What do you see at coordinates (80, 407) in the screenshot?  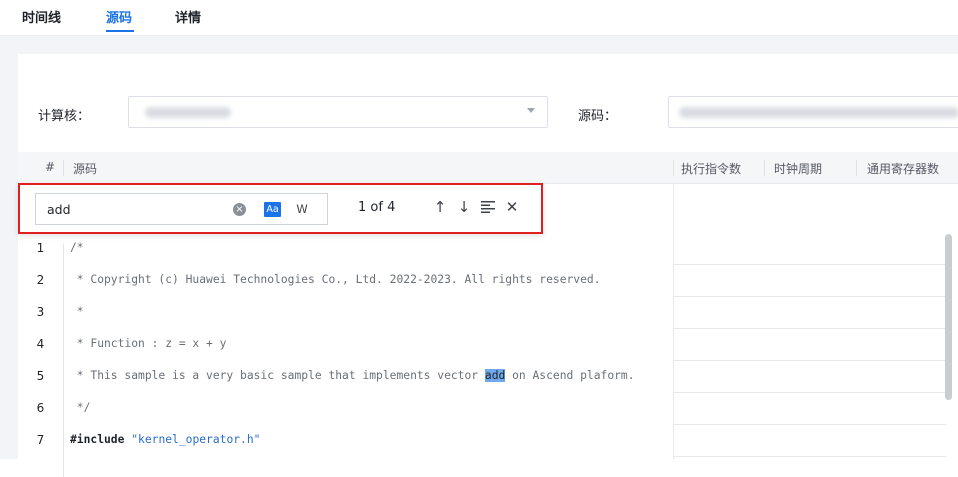 I see `code-text: */` at bounding box center [80, 407].